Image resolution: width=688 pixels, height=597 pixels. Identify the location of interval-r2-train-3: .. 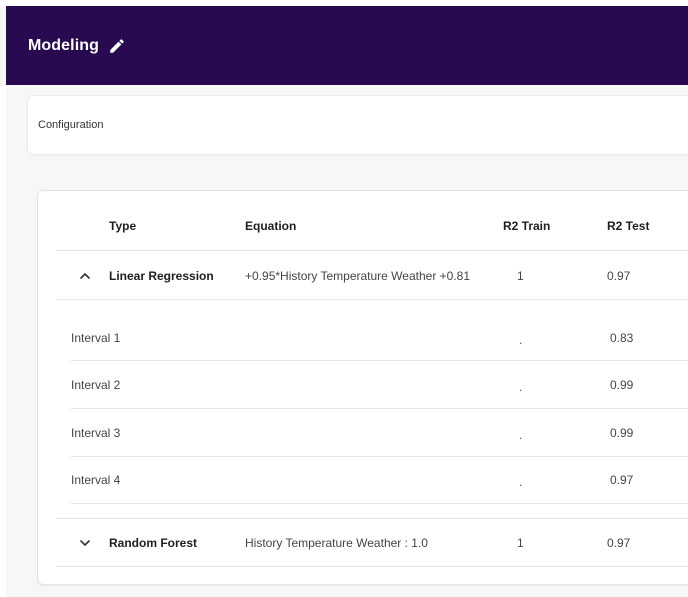
(521, 435).